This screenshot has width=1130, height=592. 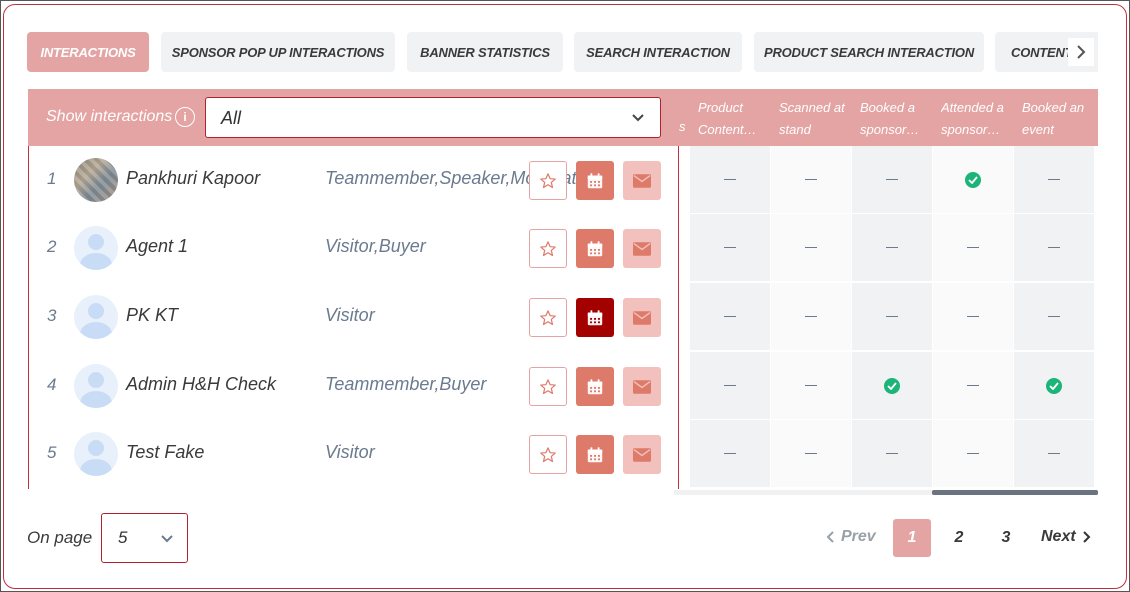 I want to click on page-button-2: 2, so click(x=959, y=538).